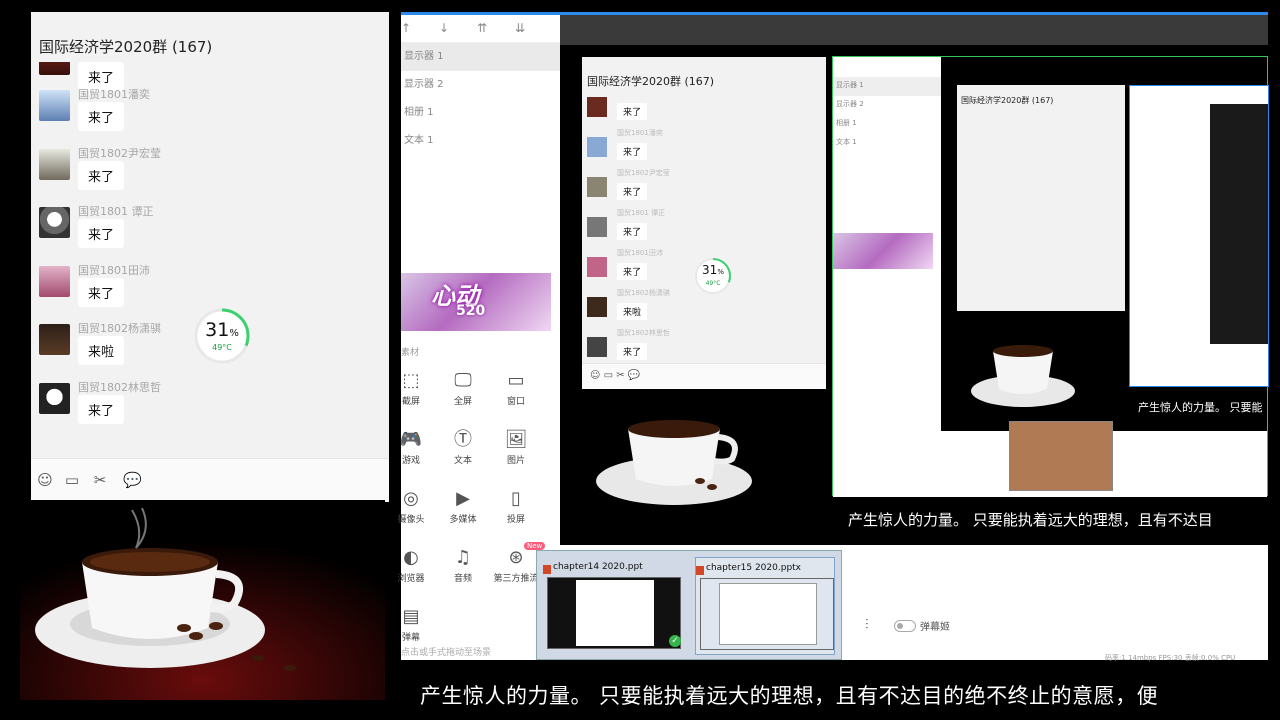 The image size is (1280, 720). What do you see at coordinates (119, 328) in the screenshot?
I see `sender-name: 国贸1802杨潇骐` at bounding box center [119, 328].